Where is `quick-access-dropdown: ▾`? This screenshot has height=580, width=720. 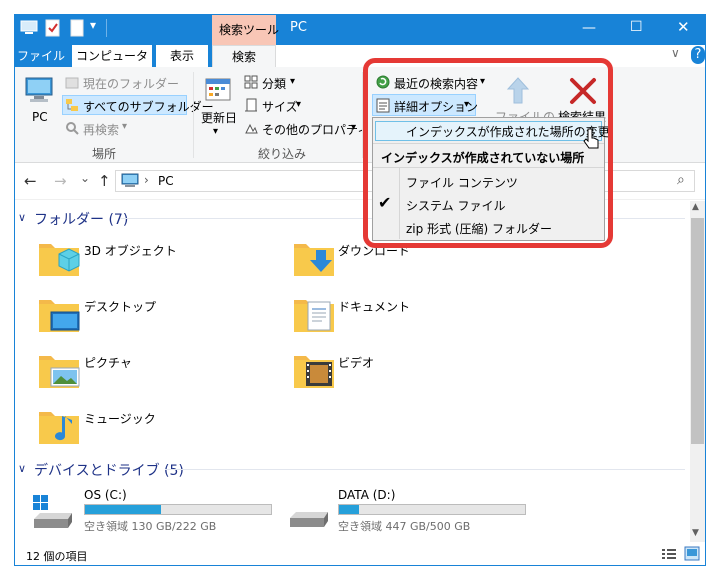
quick-access-dropdown: ▾ is located at coordinates (93, 25).